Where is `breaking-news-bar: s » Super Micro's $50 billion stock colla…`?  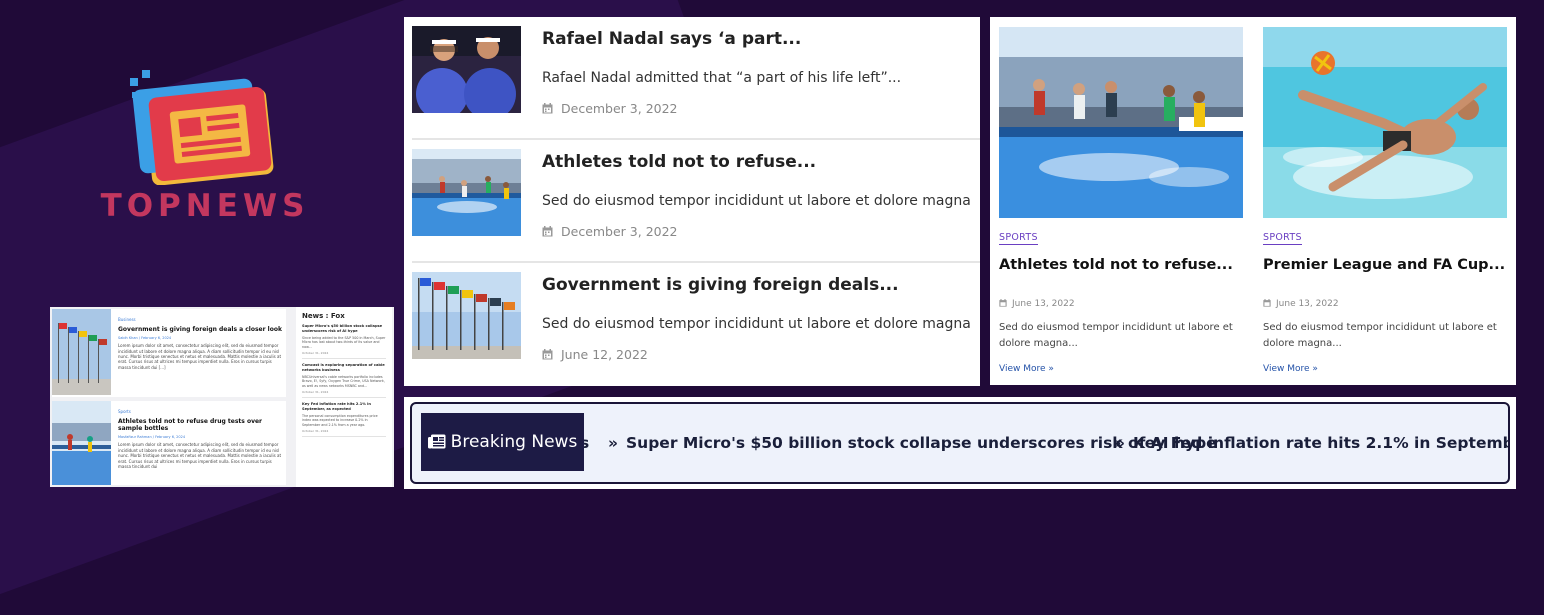
breaking-news-bar: s » Super Micro's $50 billion stock colla… is located at coordinates (960, 443).